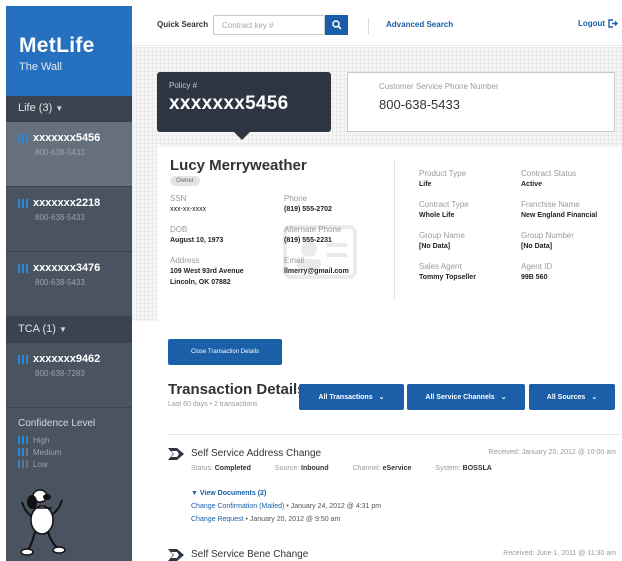  Describe the element at coordinates (308, 209) in the screenshot. I see `phone-value: (819) 555-2702` at that location.